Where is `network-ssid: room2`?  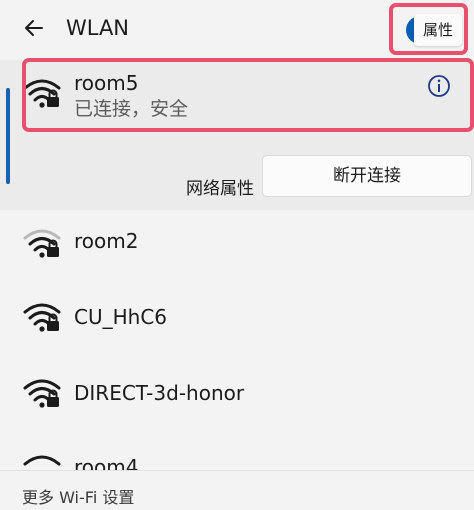
network-ssid: room2 is located at coordinates (106, 241).